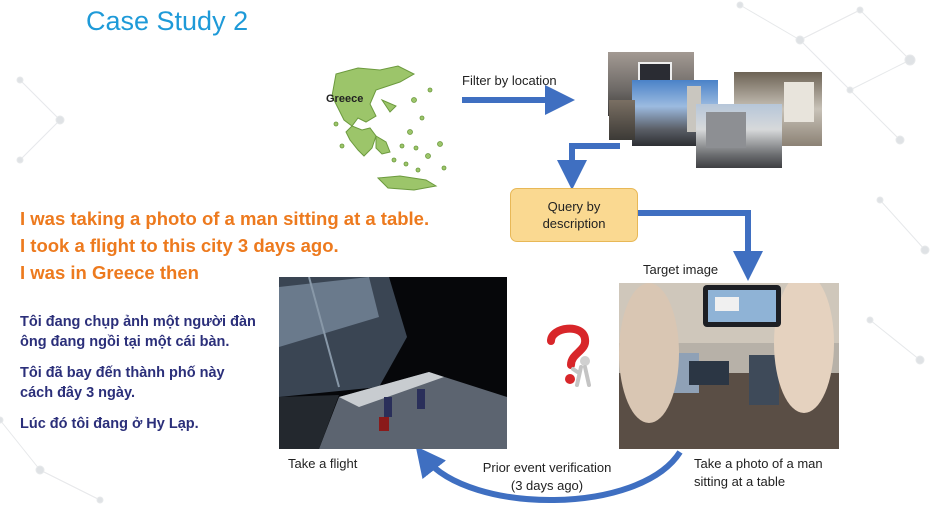 This screenshot has height=510, width=931. Describe the element at coordinates (323, 463) in the screenshot. I see `flight-caption: Take a flight` at that location.